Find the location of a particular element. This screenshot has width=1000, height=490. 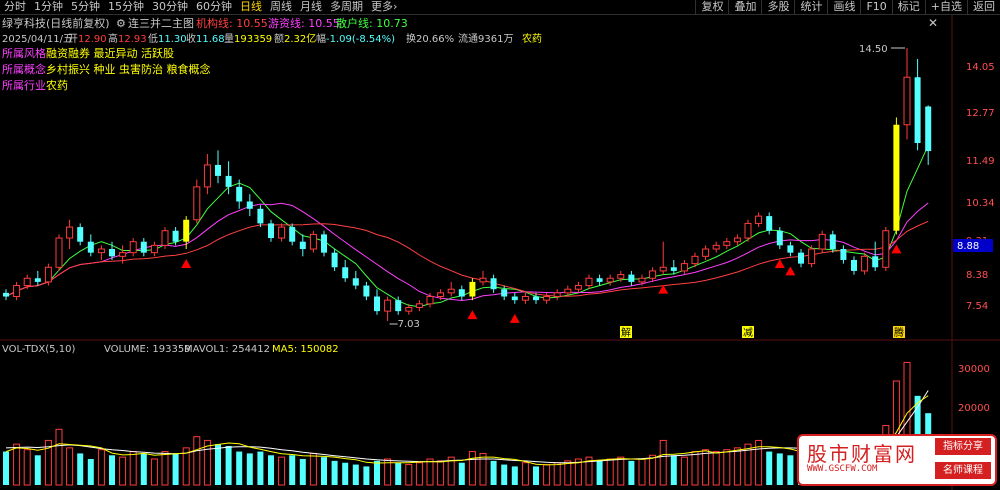

indicator-name: 连三并二主图 is located at coordinates (161, 23).